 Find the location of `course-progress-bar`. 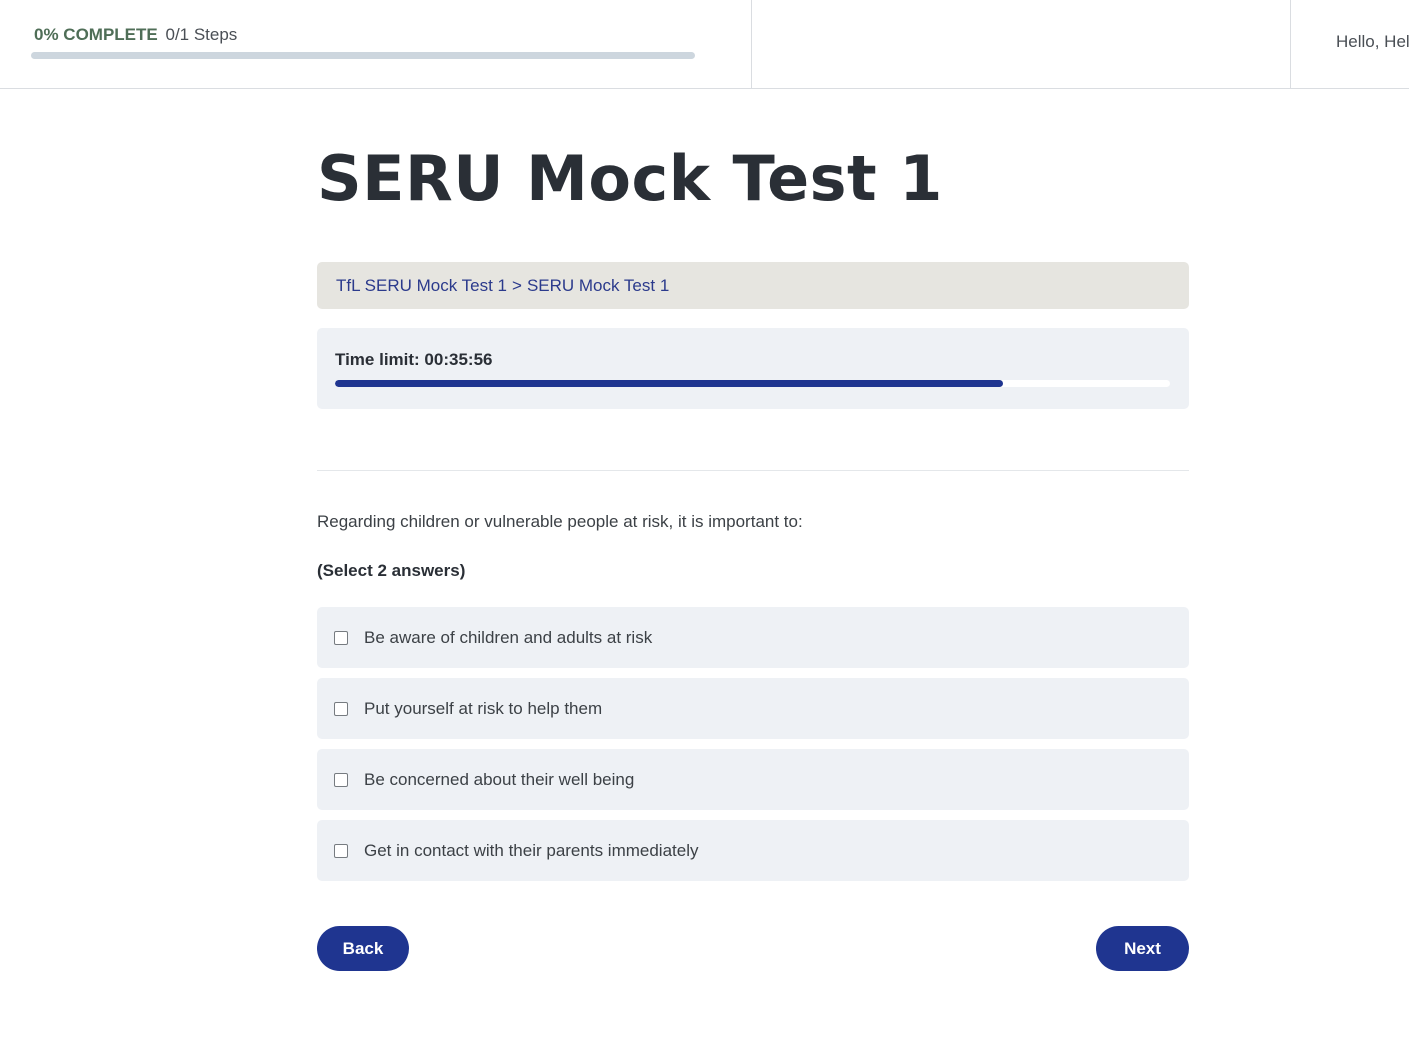

course-progress-bar is located at coordinates (363, 55).